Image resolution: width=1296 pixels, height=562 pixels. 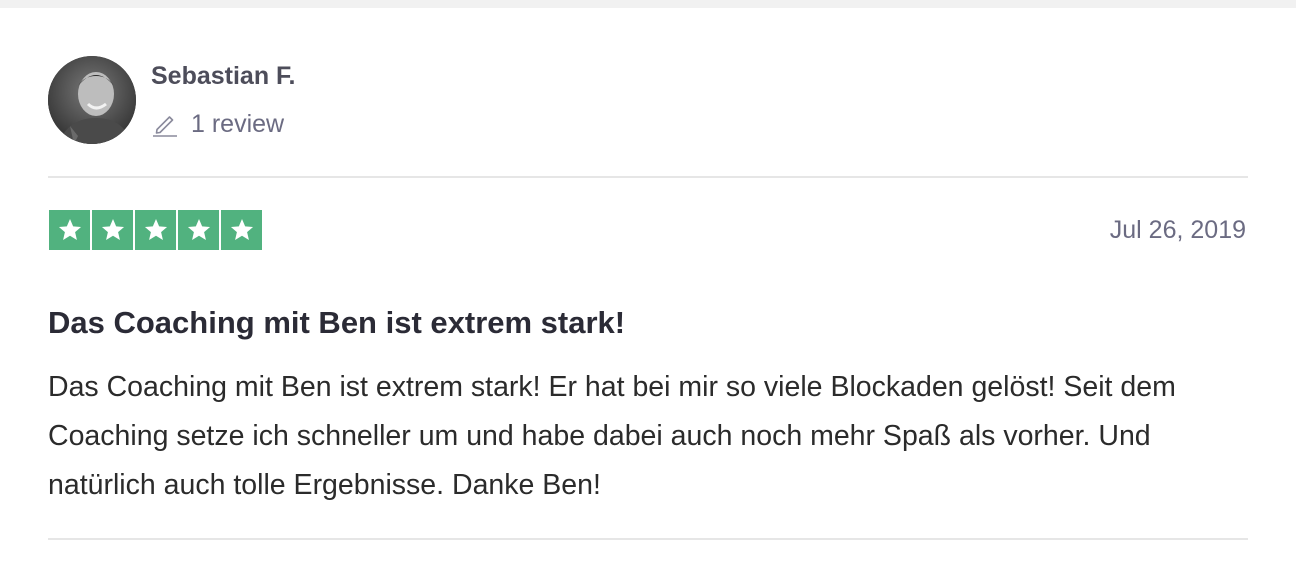 I want to click on review-count-label: 1 review, so click(x=238, y=123).